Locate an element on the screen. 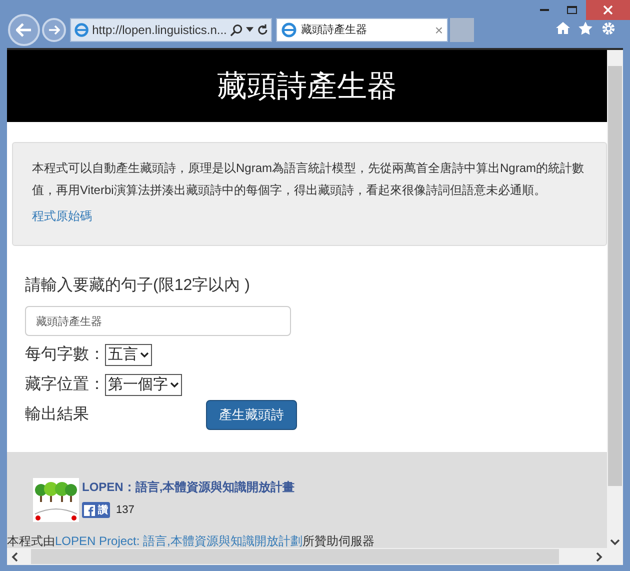 The image size is (630, 571). sponsor-text: 本程式由LOPEN Project: 語言,本體資源與知識開放計劃所贊助伺服器 is located at coordinates (191, 541).